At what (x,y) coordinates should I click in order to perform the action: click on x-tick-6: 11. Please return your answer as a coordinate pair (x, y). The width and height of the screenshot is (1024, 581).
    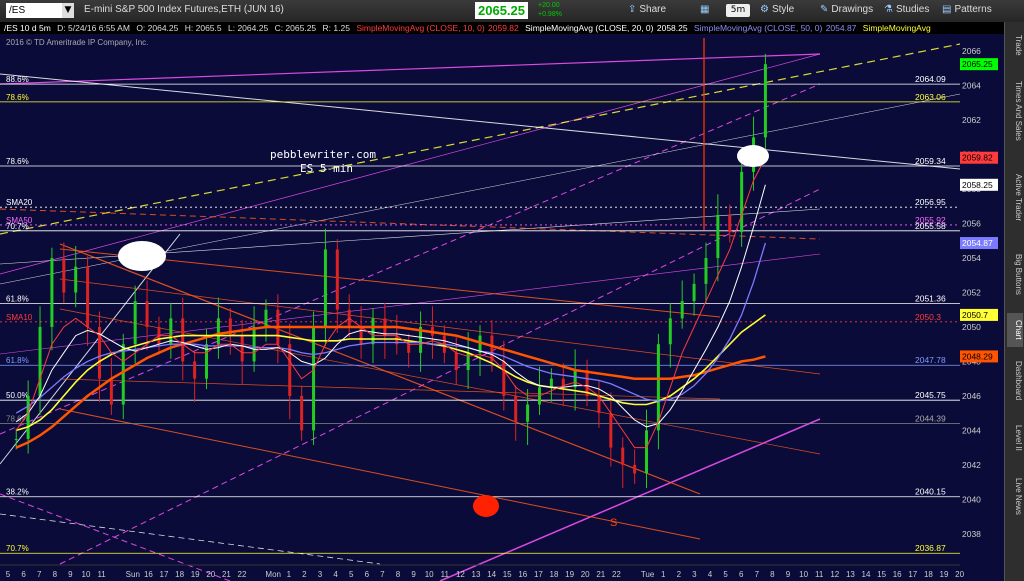
    Looking at the image, I should click on (101, 574).